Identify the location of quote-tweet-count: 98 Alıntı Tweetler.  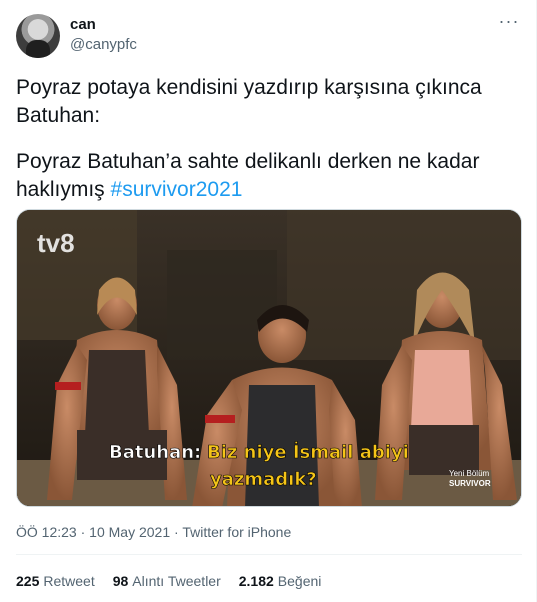
(167, 581).